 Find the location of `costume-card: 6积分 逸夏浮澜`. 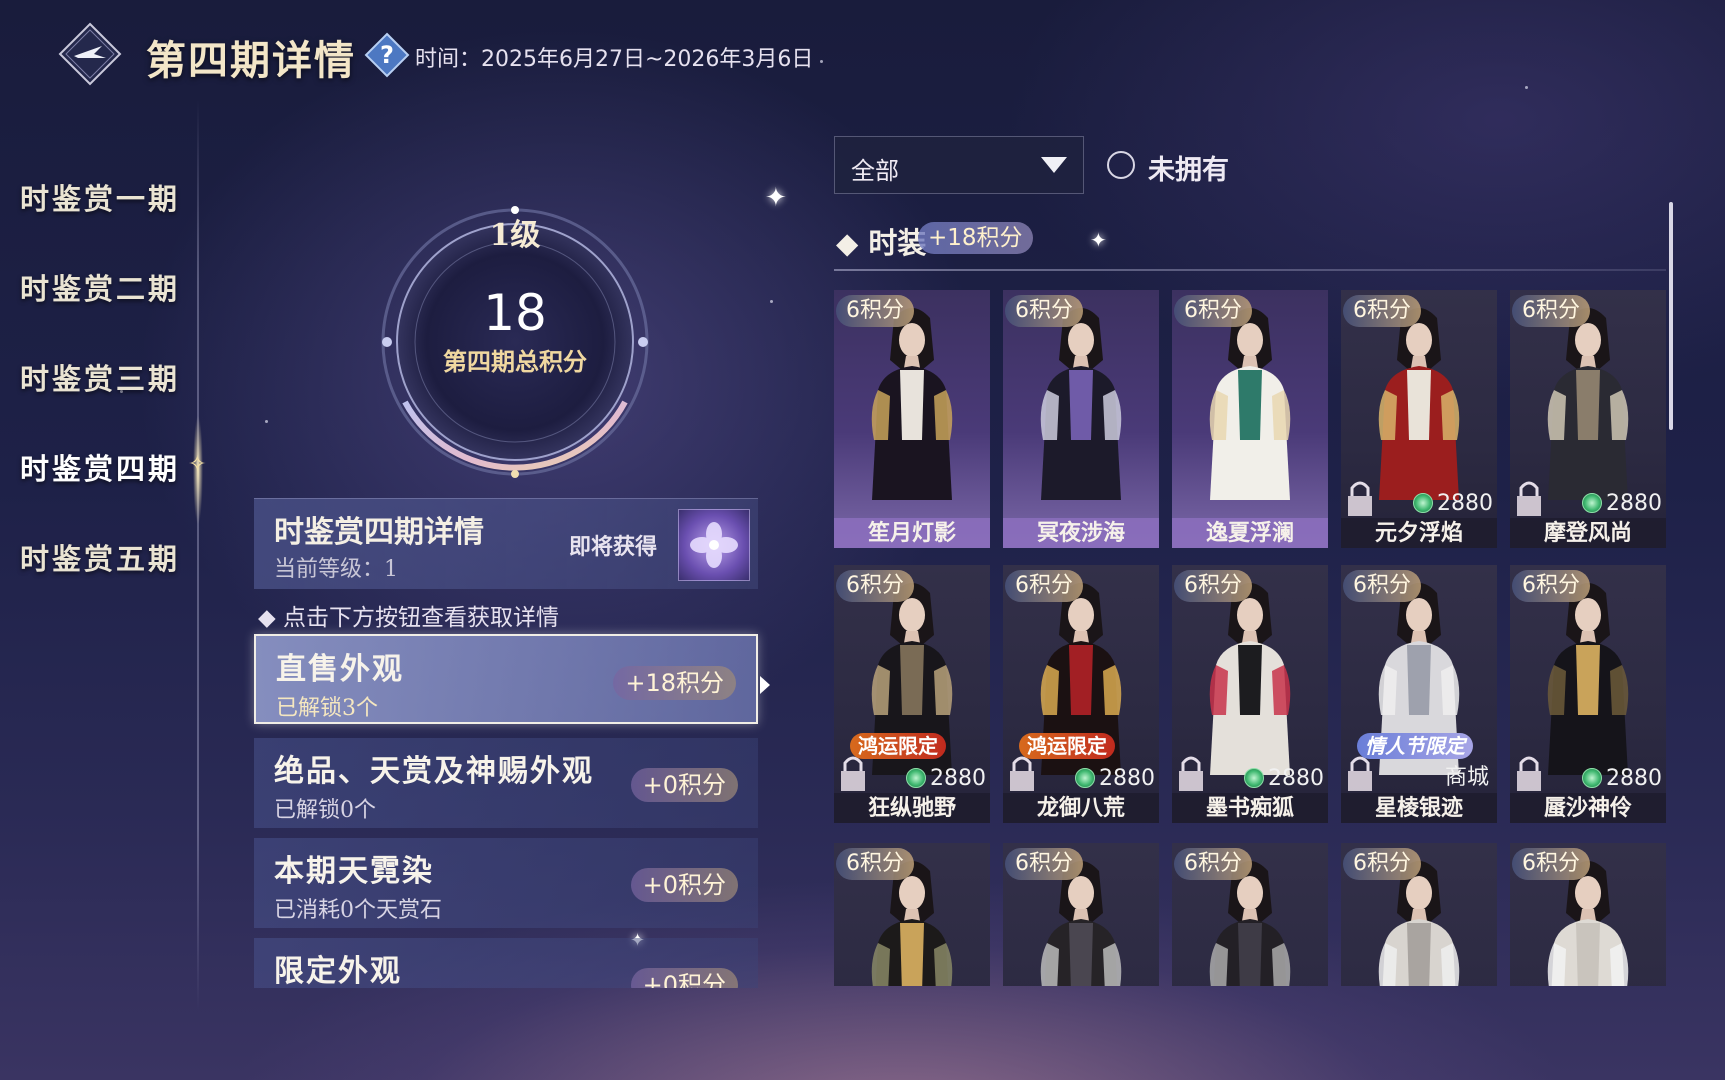

costume-card: 6积分 逸夏浮澜 is located at coordinates (1250, 419).